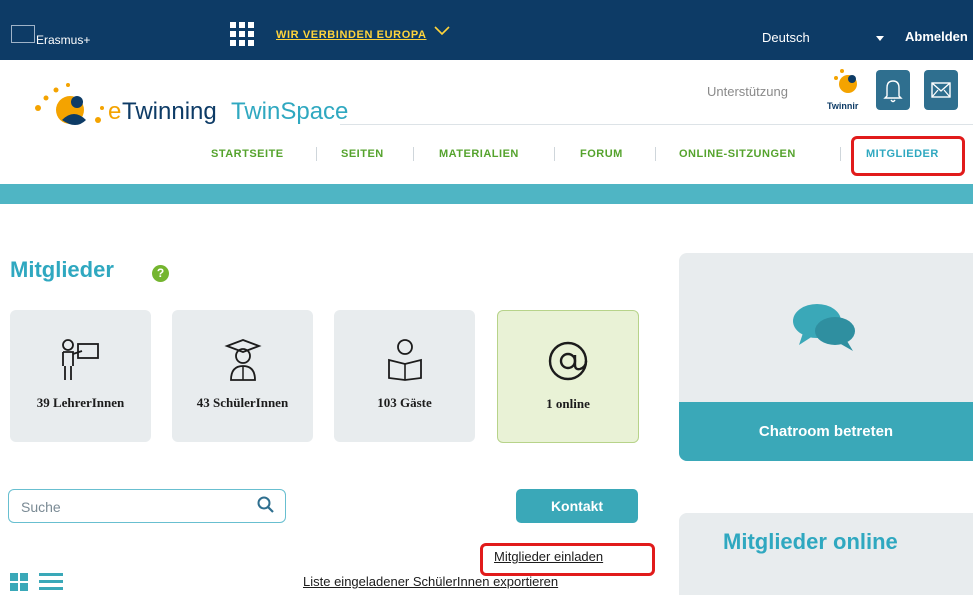  What do you see at coordinates (80, 359) in the screenshot?
I see `teacher-icon` at bounding box center [80, 359].